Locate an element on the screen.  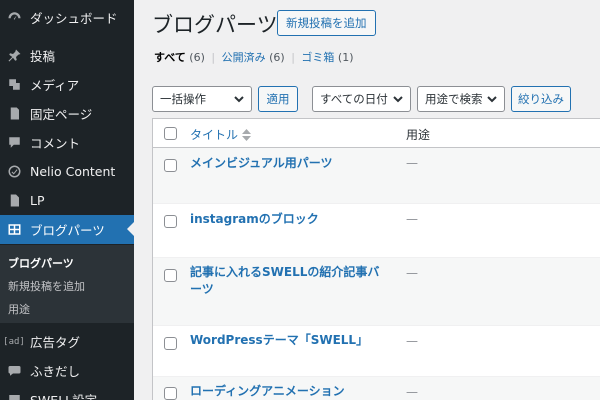
sidebar-item-swell-settings: SWELL設定 is located at coordinates (67, 392).